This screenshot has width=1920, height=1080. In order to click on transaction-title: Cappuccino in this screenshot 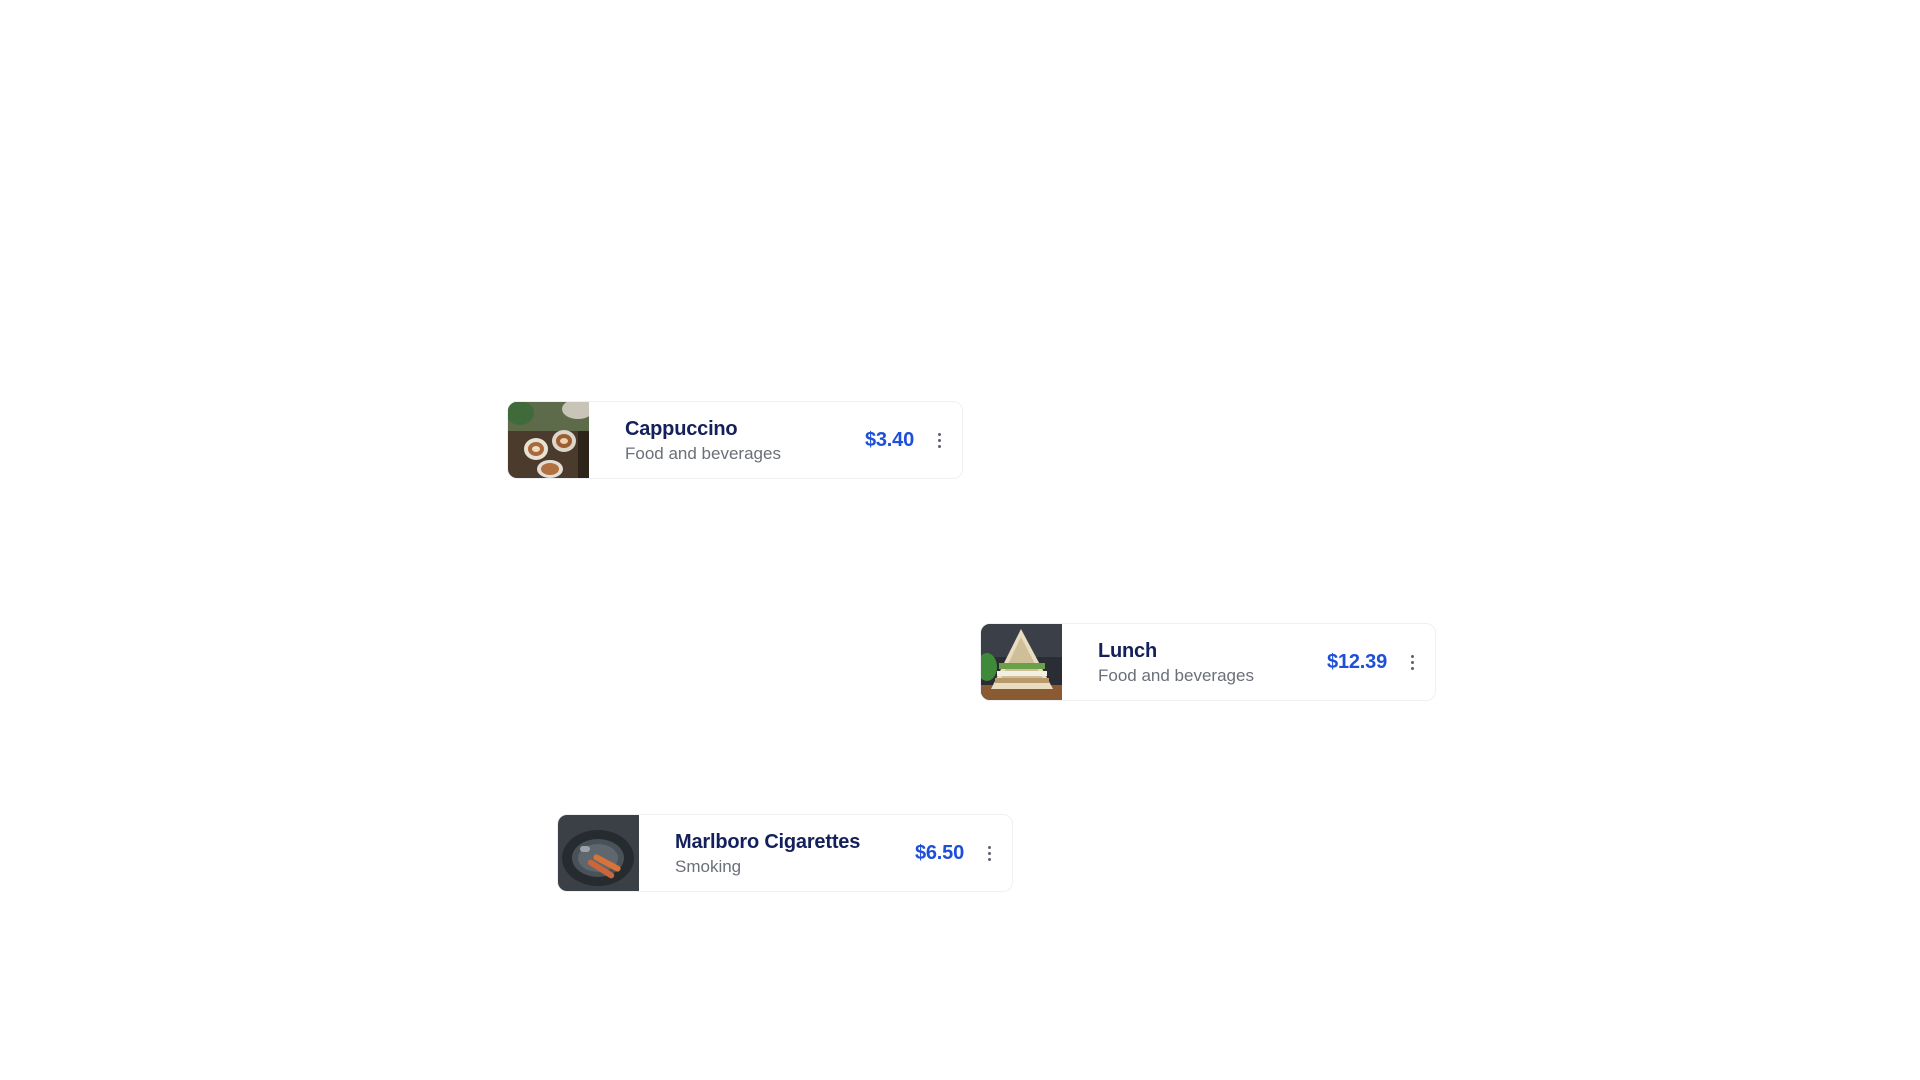, I will do `click(681, 428)`.